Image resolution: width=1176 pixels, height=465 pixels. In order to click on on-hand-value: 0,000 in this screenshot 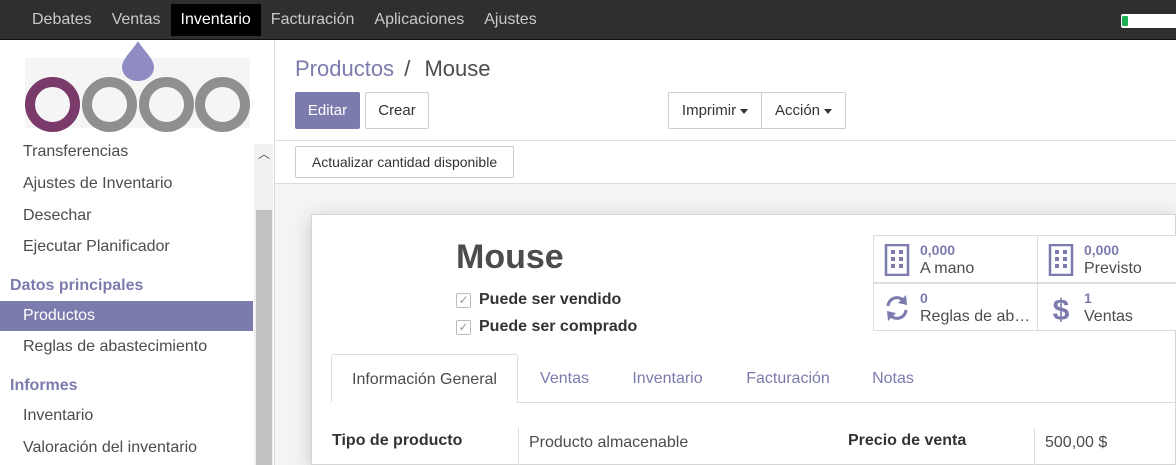, I will do `click(938, 250)`.